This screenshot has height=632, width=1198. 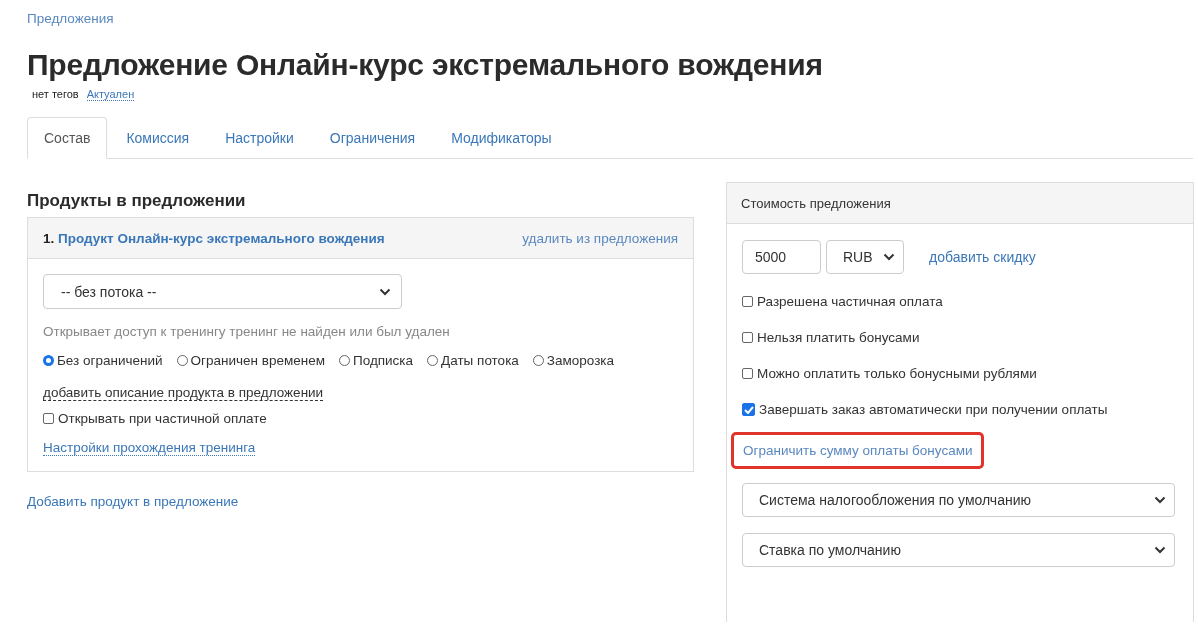 What do you see at coordinates (70, 18) in the screenshot?
I see `breadcrumb-link: Предложения` at bounding box center [70, 18].